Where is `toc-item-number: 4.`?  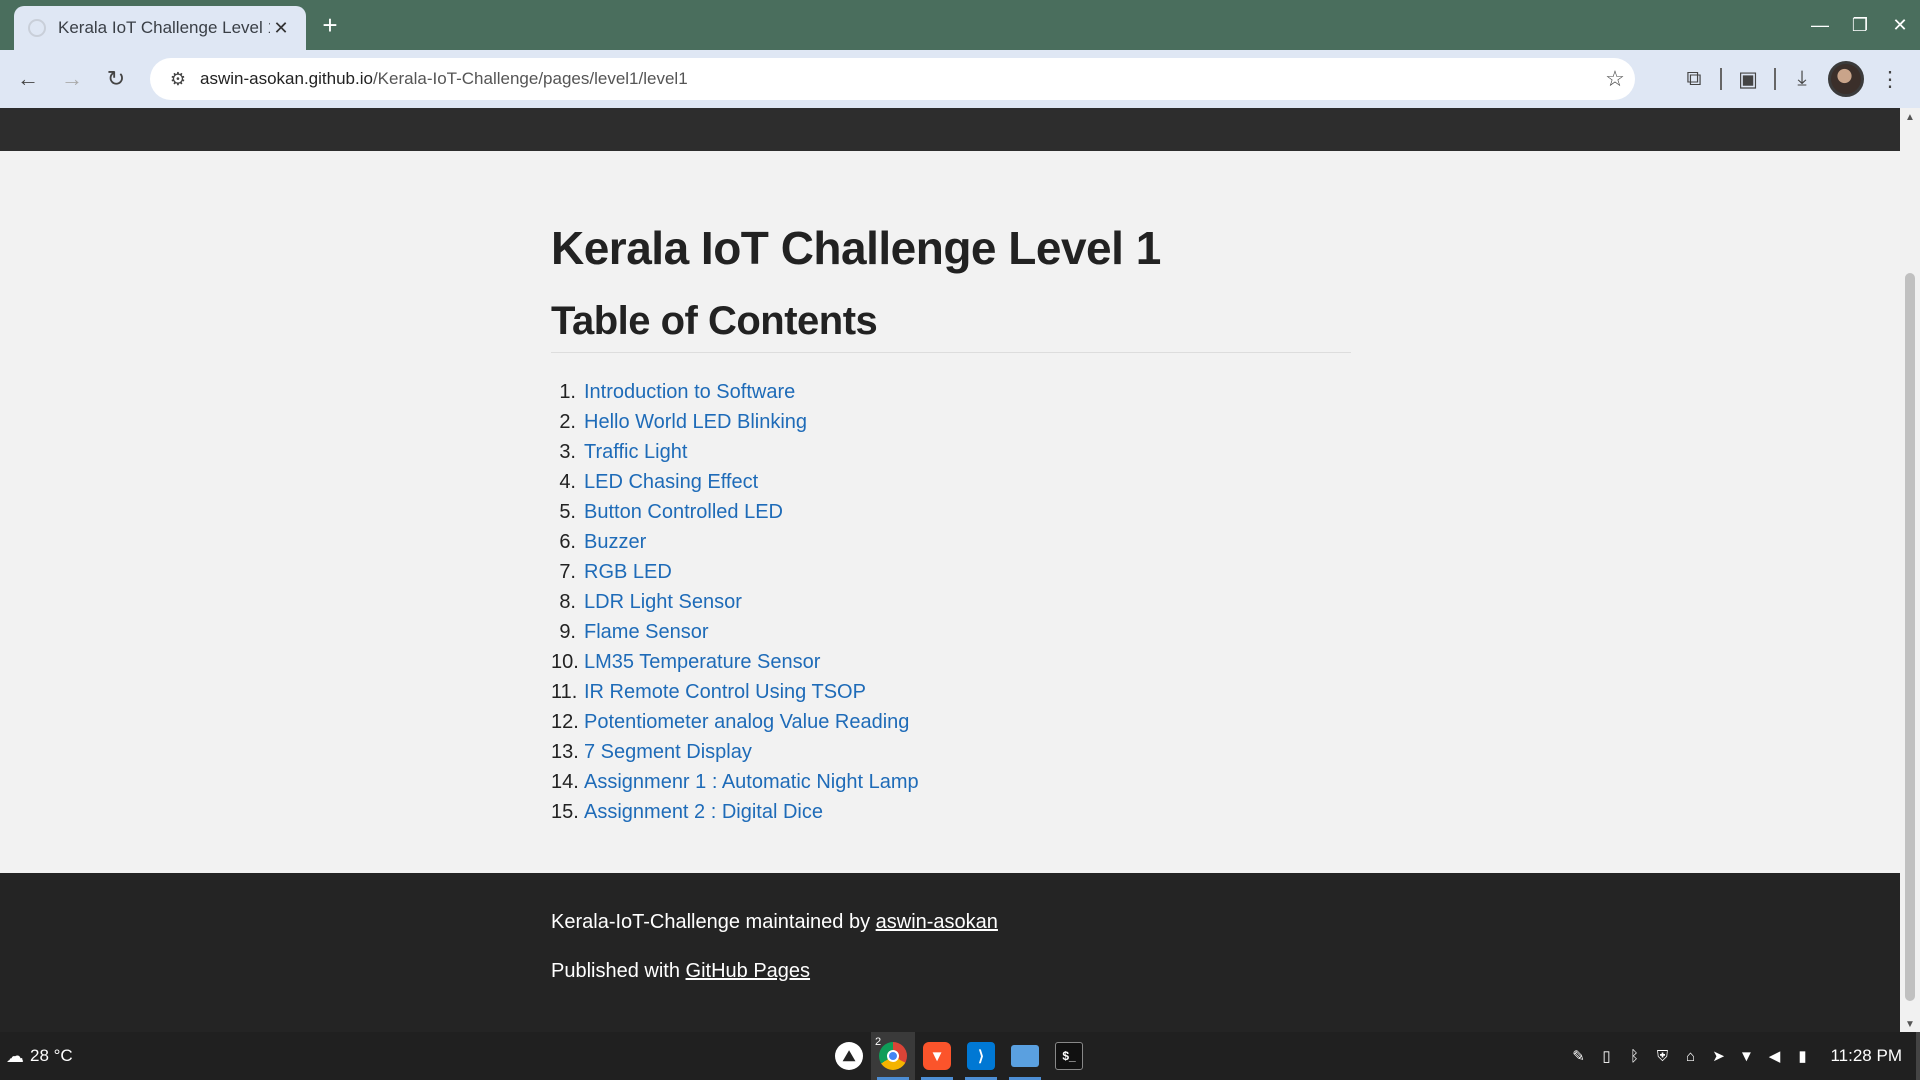 toc-item-number: 4. is located at coordinates (567, 481).